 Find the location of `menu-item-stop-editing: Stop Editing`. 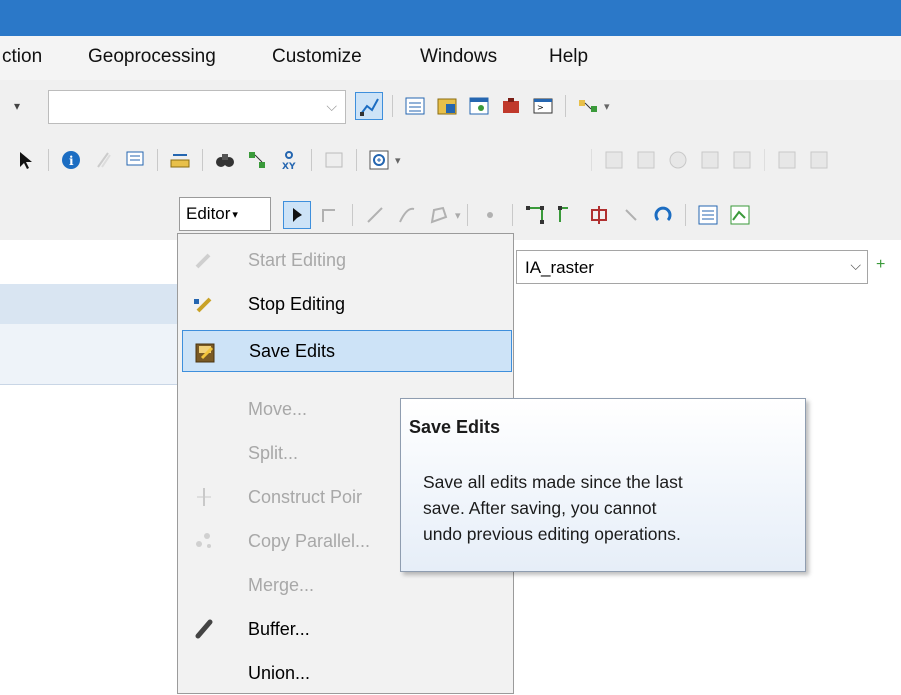

menu-item-stop-editing: Stop Editing is located at coordinates (345, 304).